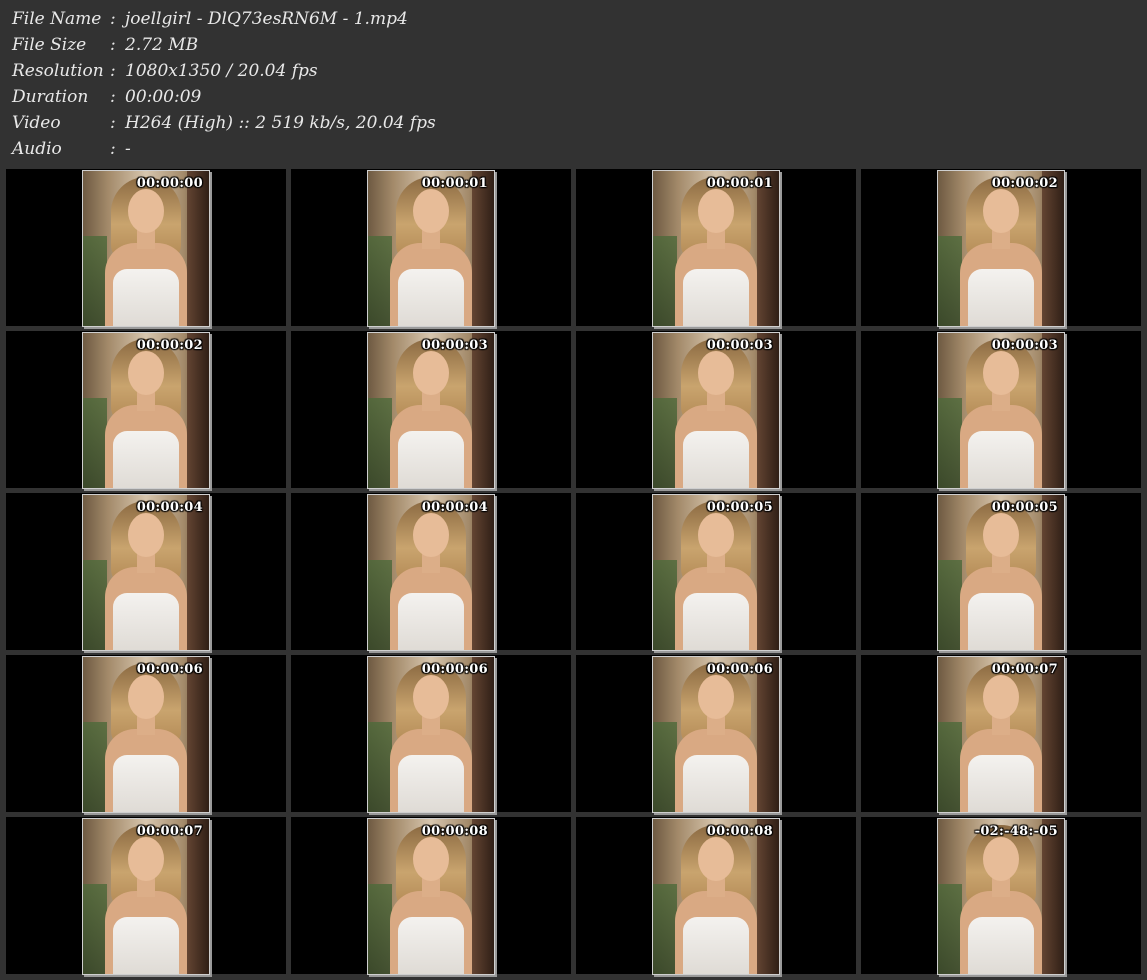 The image size is (1147, 980). Describe the element at coordinates (169, 183) in the screenshot. I see `thumbnail-timestamp: 00:00:00` at that location.